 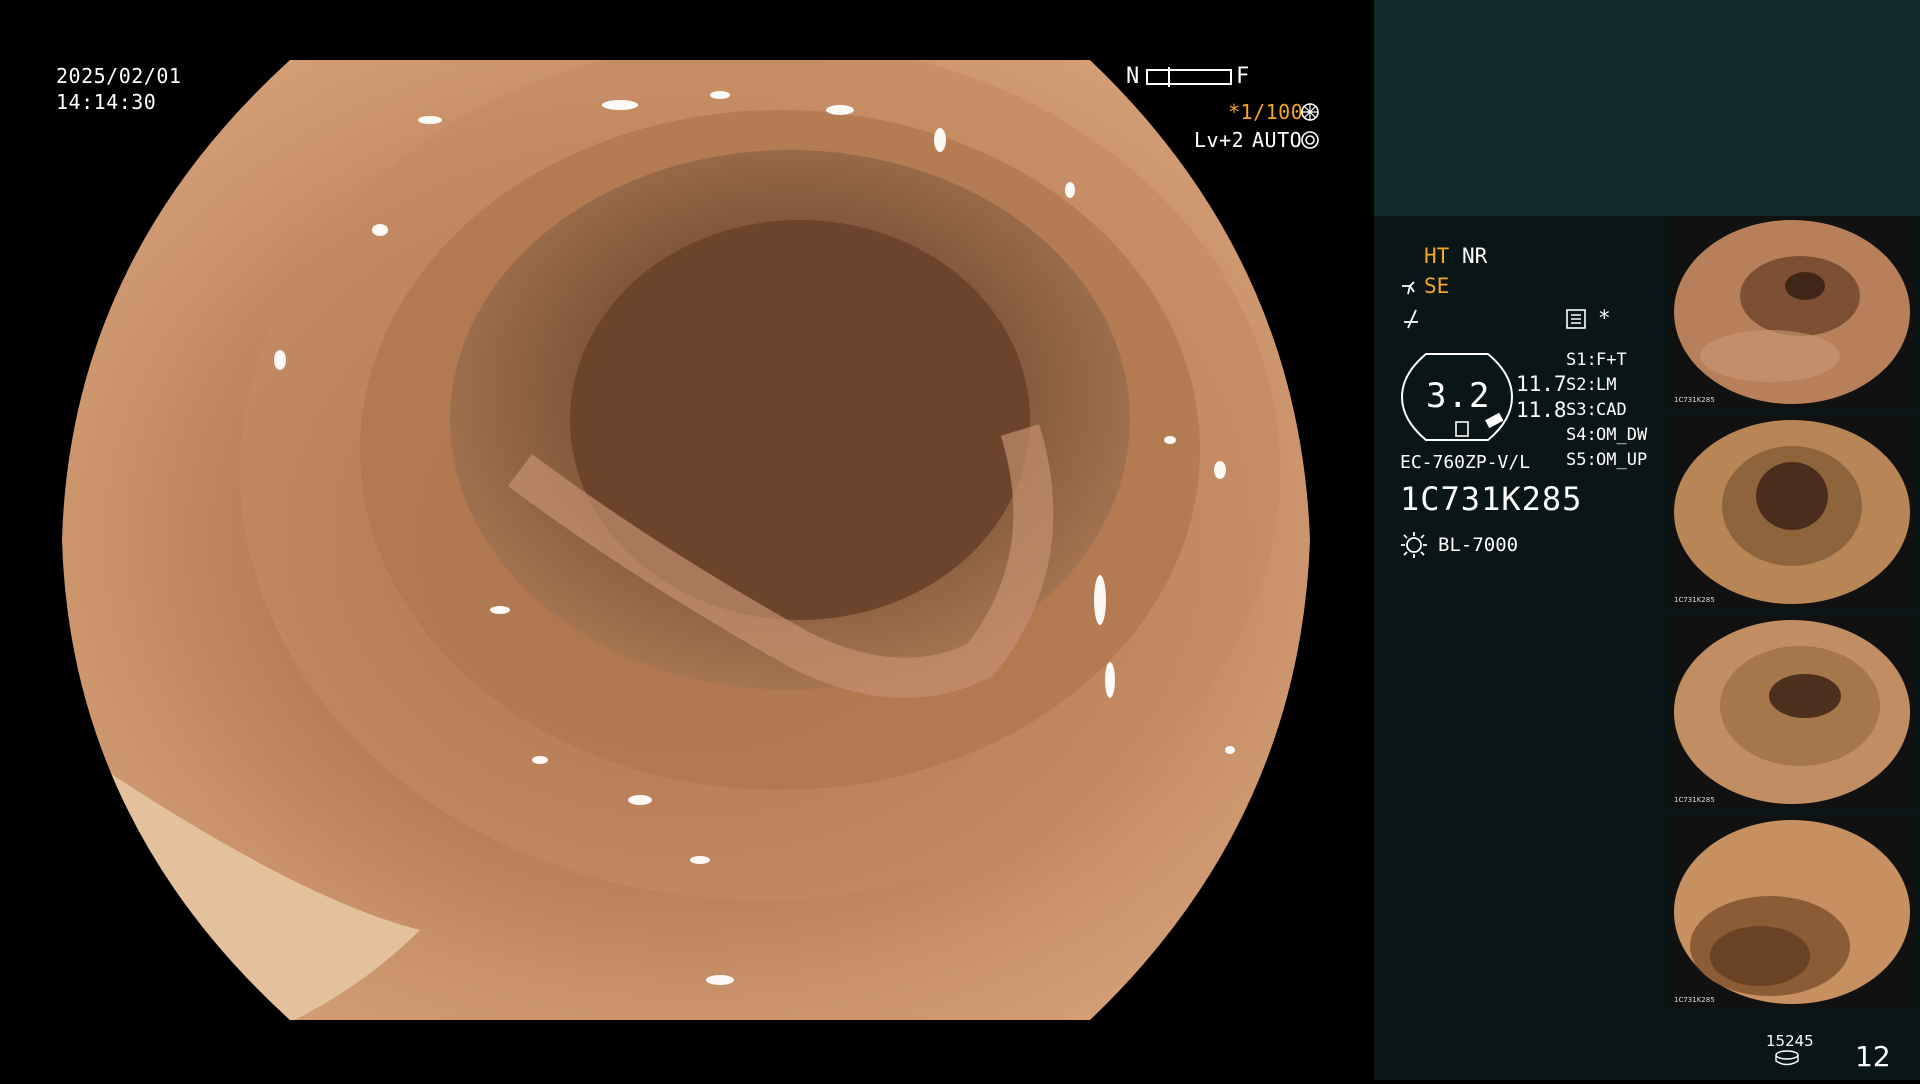 I want to click on s1-label: S1:, so click(x=1581, y=360).